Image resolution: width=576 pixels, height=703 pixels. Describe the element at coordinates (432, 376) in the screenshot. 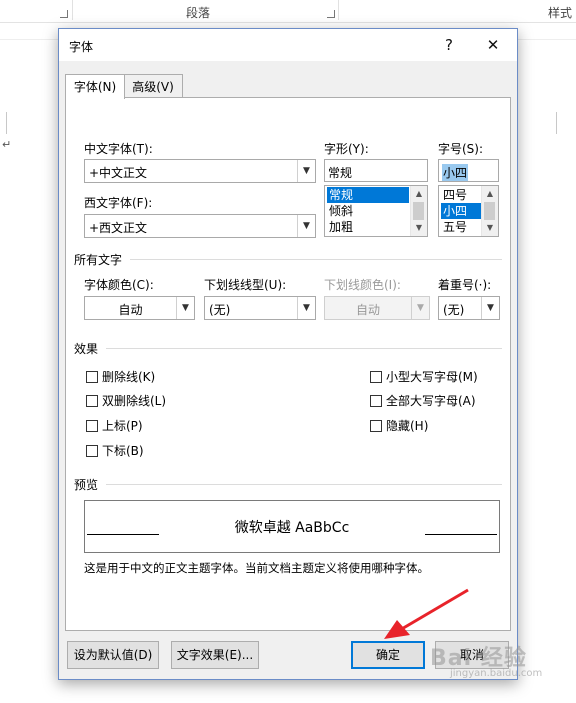

I see `small-caps-label: 小型大写字母(M)` at that location.